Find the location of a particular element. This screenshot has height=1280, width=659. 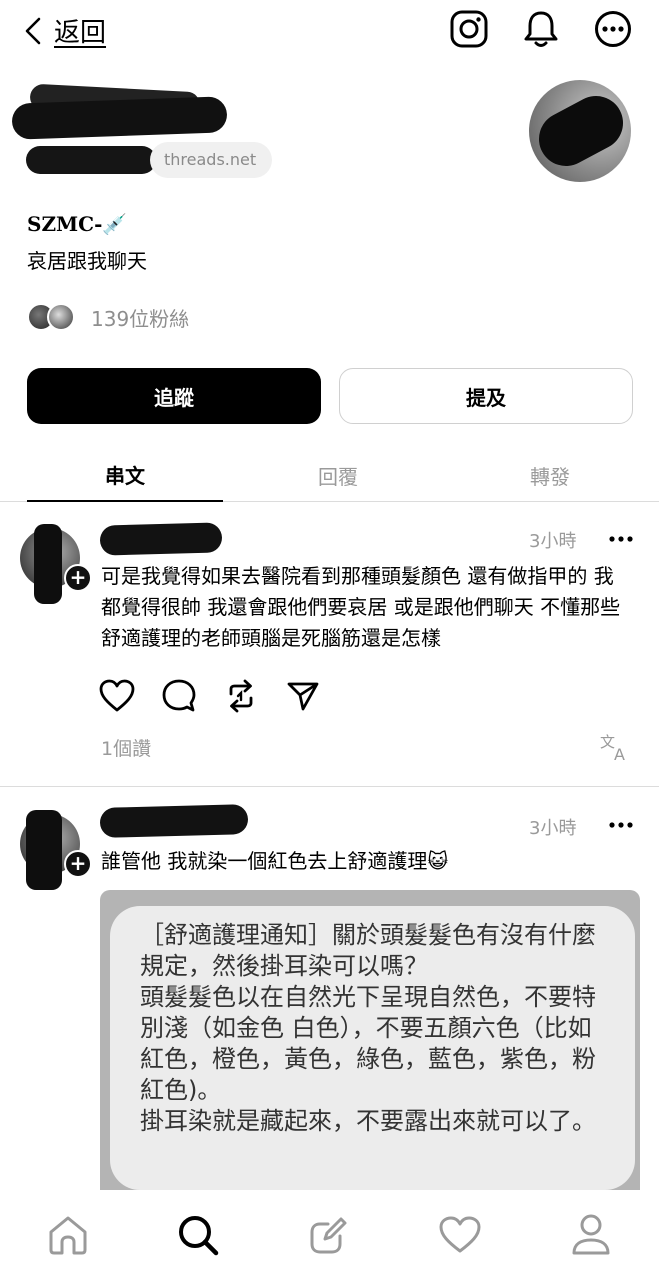

translate-icon: 文A is located at coordinates (616, 748).